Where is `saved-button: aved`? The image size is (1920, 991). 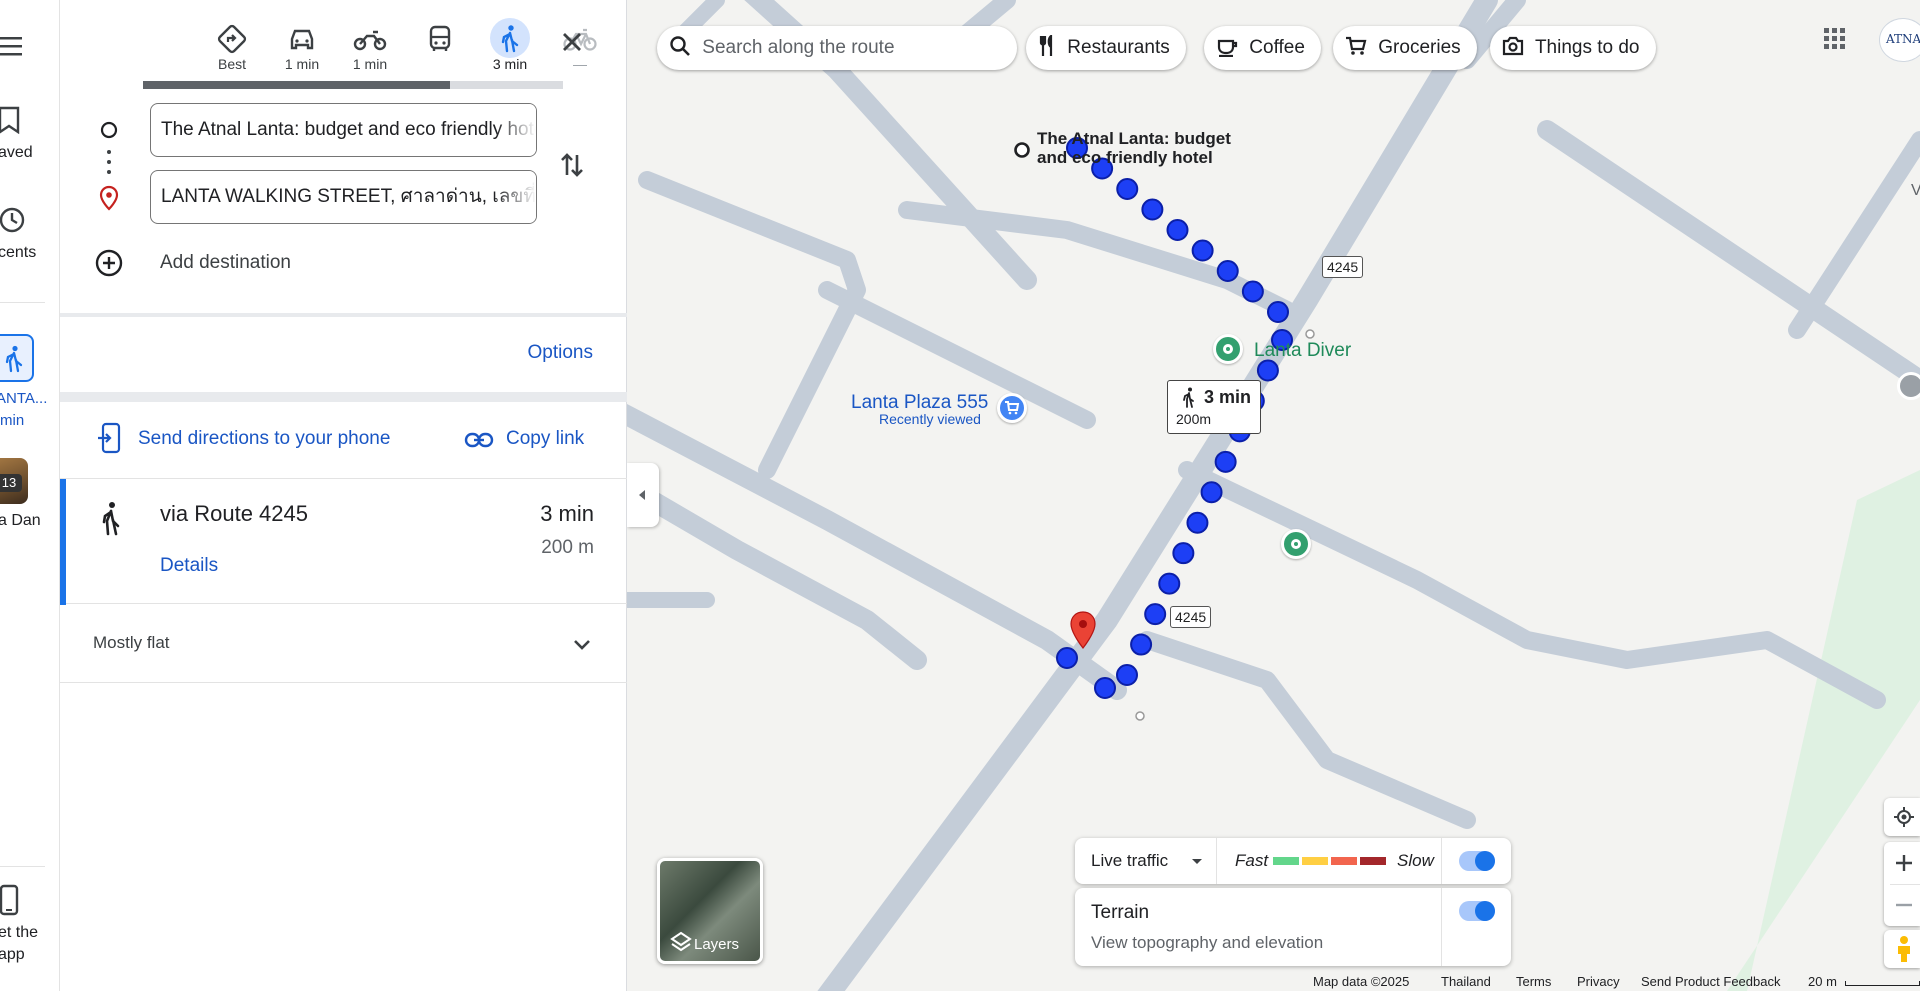
saved-button: aved is located at coordinates (25, 134).